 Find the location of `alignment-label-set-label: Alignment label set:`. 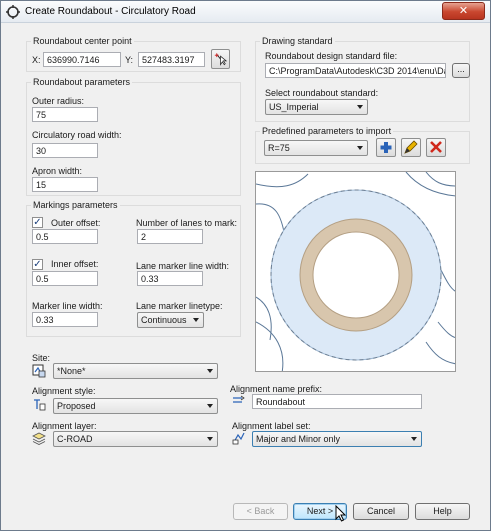

alignment-label-set-label: Alignment label set: is located at coordinates (271, 426).